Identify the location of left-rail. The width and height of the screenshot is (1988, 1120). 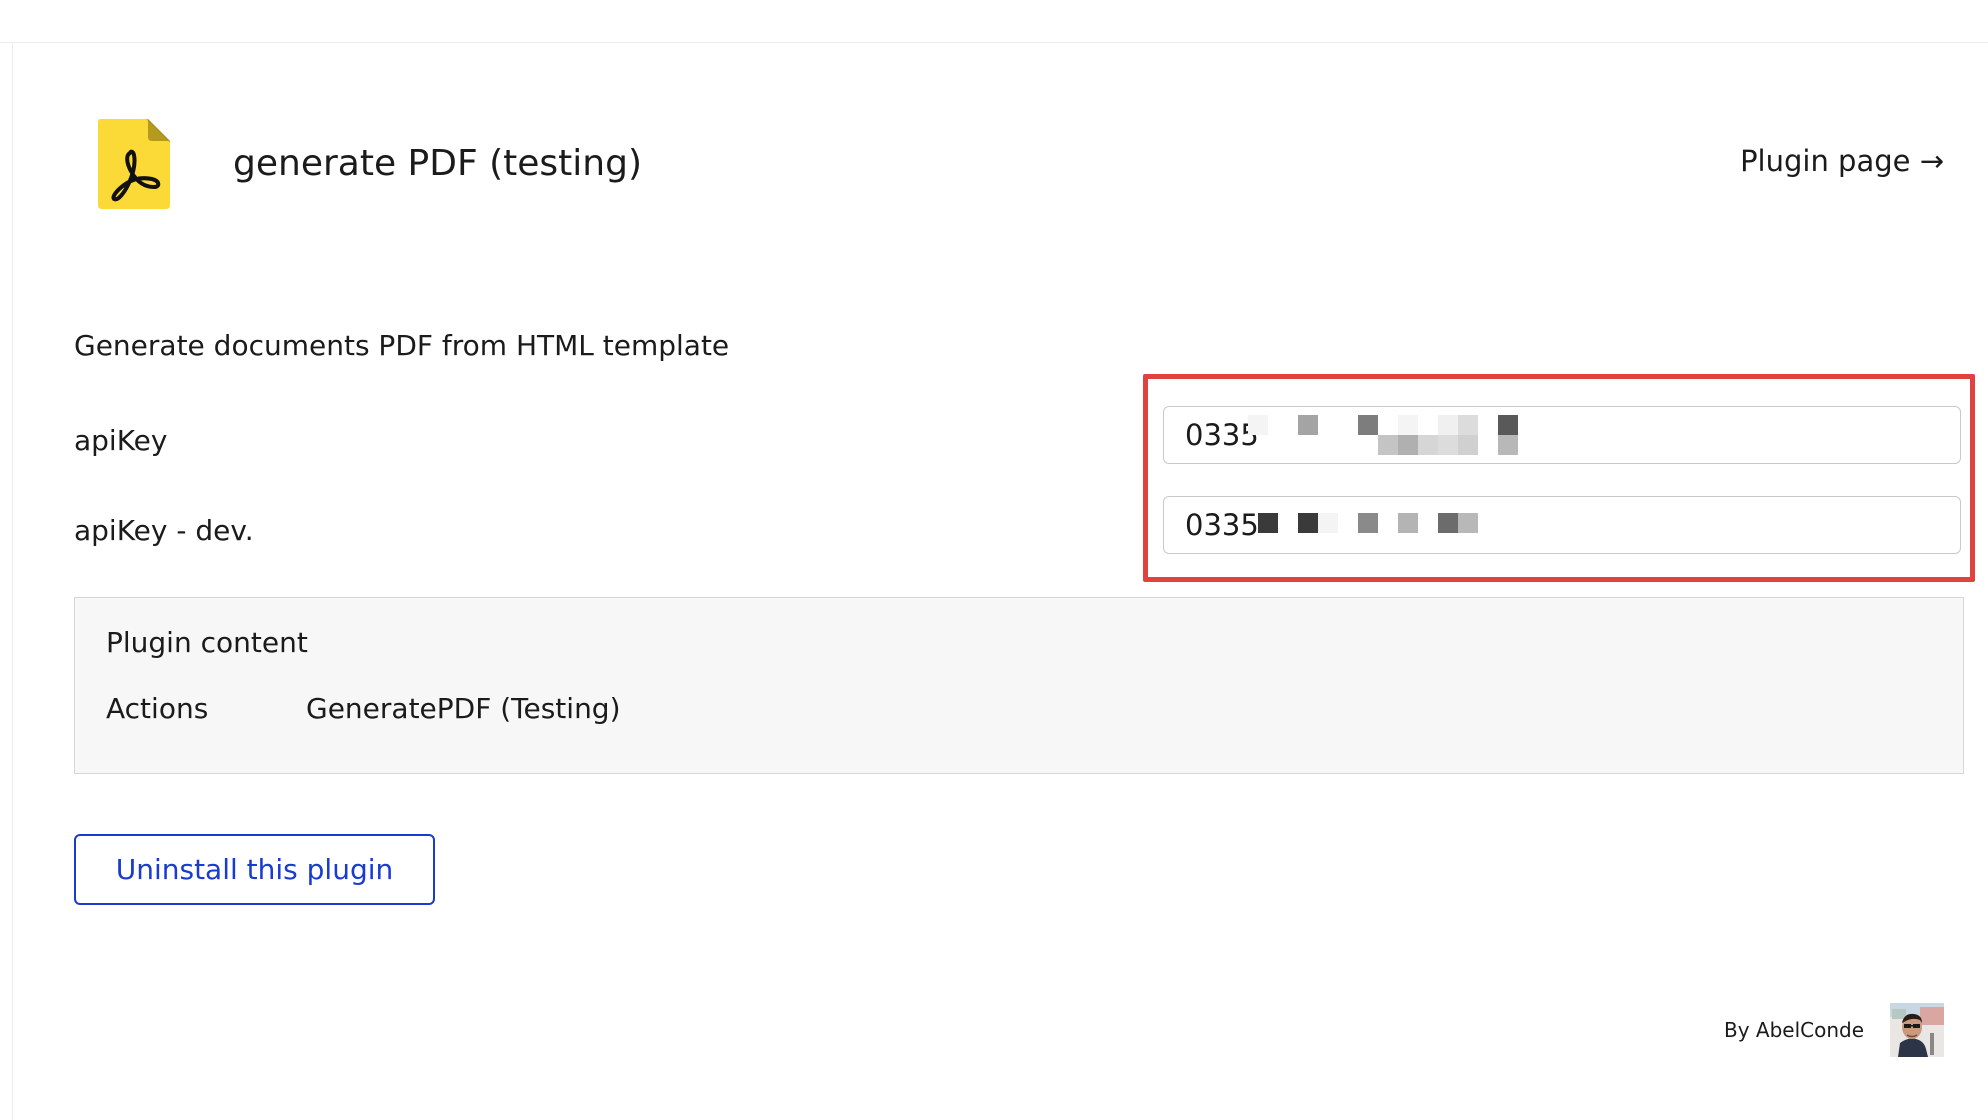
(6, 581).